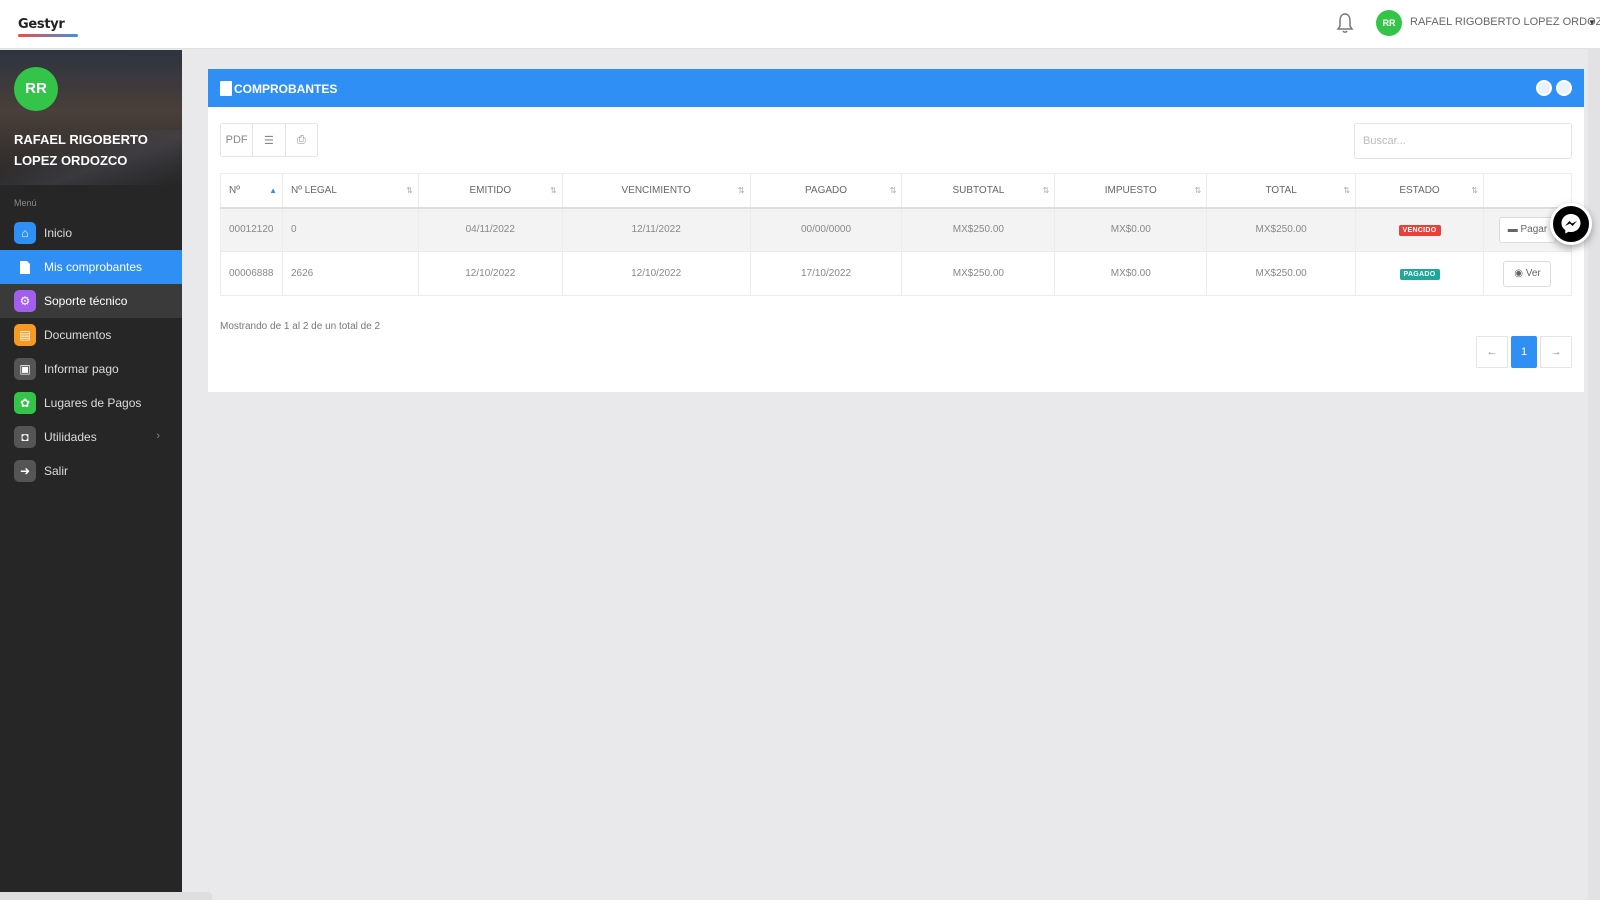  What do you see at coordinates (25, 335) in the screenshot?
I see `file-icon: ▤` at bounding box center [25, 335].